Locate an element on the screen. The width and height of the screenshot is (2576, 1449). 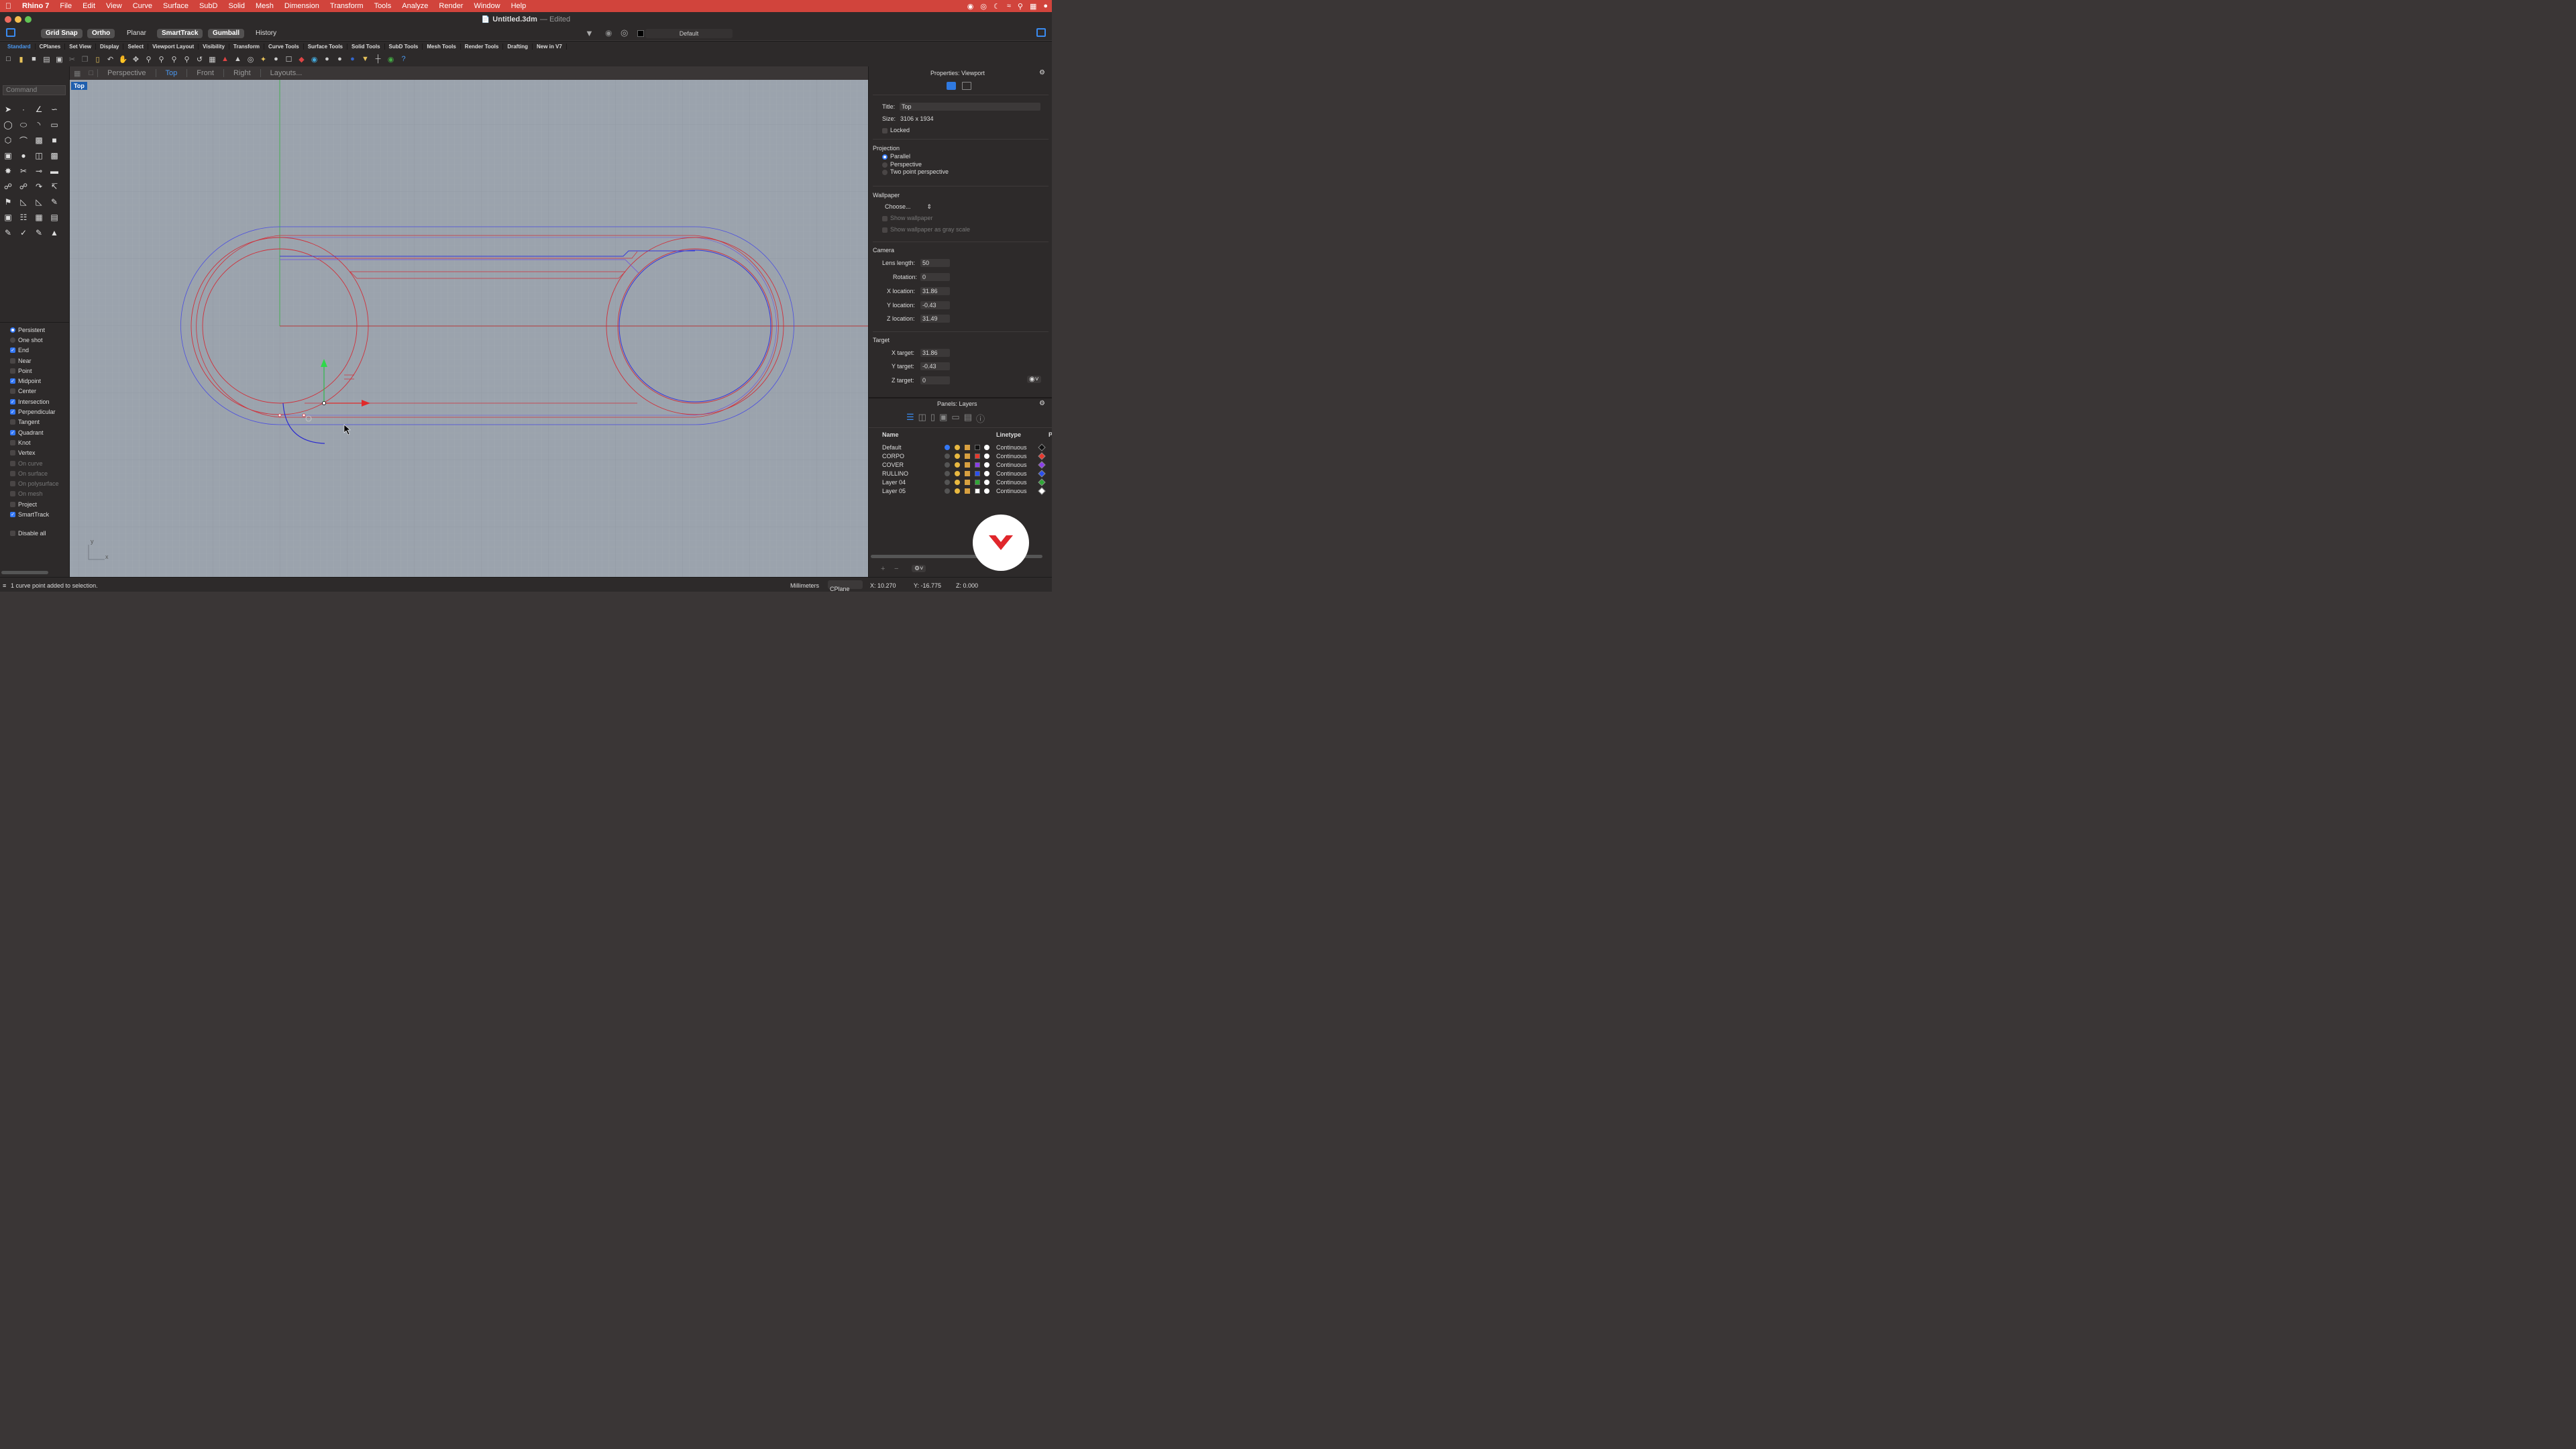
zoom-icon: ⚲ is located at coordinates (148, 59).